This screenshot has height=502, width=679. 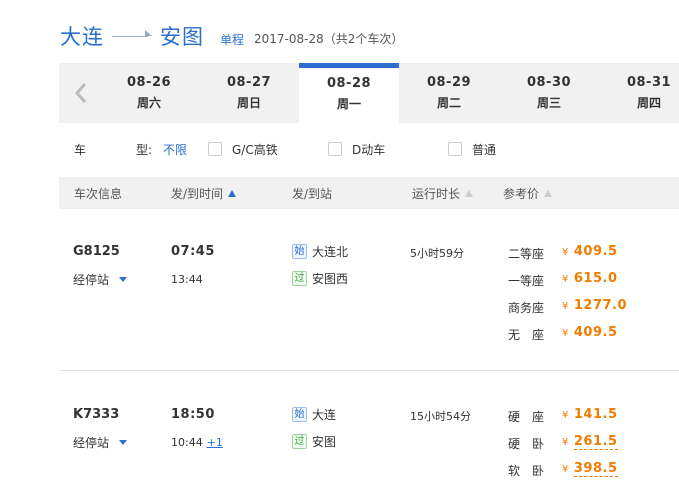 I want to click on arrival-station: 过 安图西, so click(x=320, y=278).